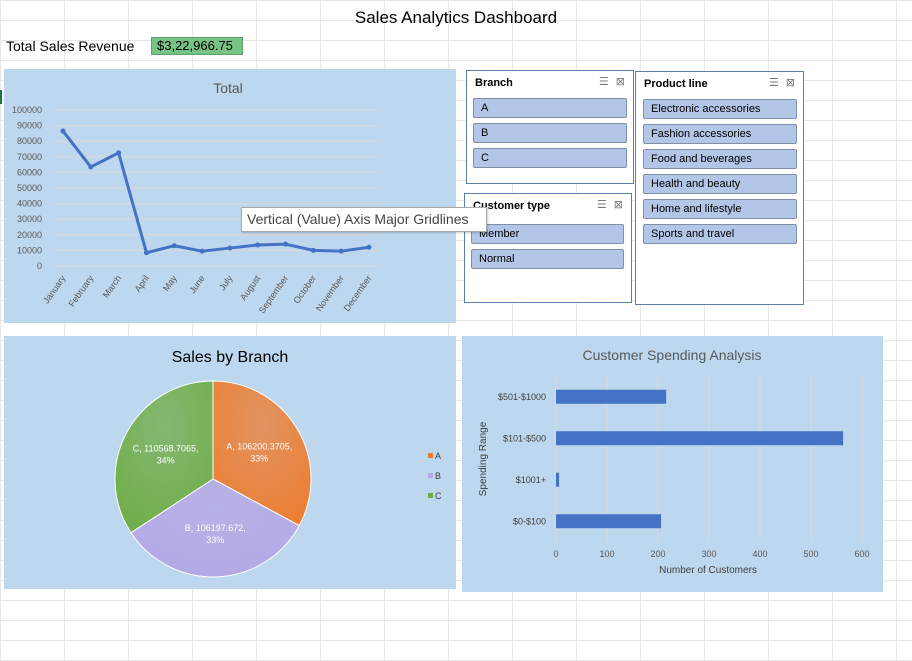 This screenshot has height=661, width=912. Describe the element at coordinates (720, 184) in the screenshot. I see `product-line-item: Health and beauty` at that location.